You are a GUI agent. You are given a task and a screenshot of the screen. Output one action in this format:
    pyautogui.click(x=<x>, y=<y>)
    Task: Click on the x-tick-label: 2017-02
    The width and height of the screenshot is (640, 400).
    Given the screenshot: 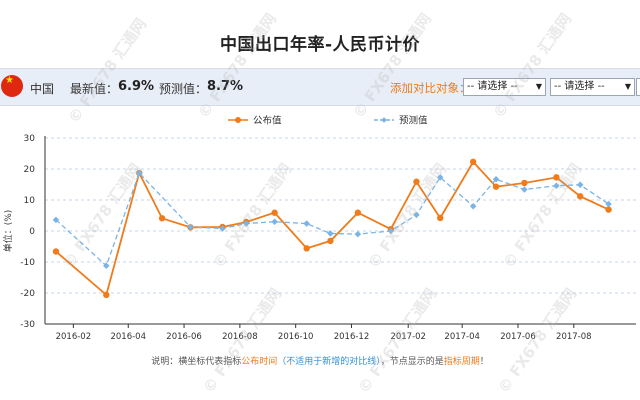 What is the action you would take?
    pyautogui.click(x=408, y=337)
    